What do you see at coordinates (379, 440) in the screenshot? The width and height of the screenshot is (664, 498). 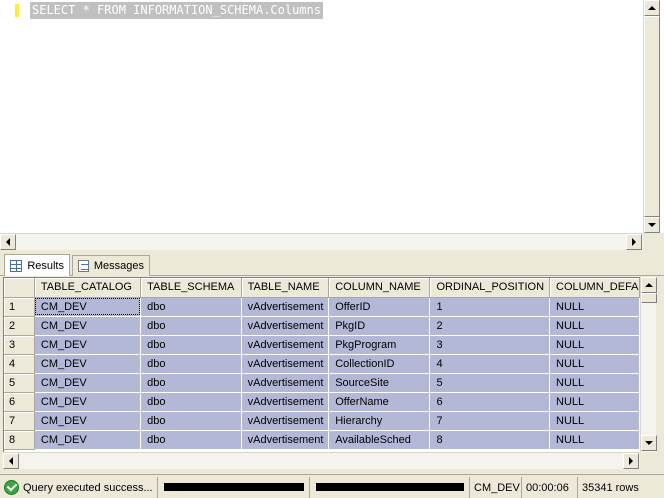 I see `table-cell: AvailableSched` at bounding box center [379, 440].